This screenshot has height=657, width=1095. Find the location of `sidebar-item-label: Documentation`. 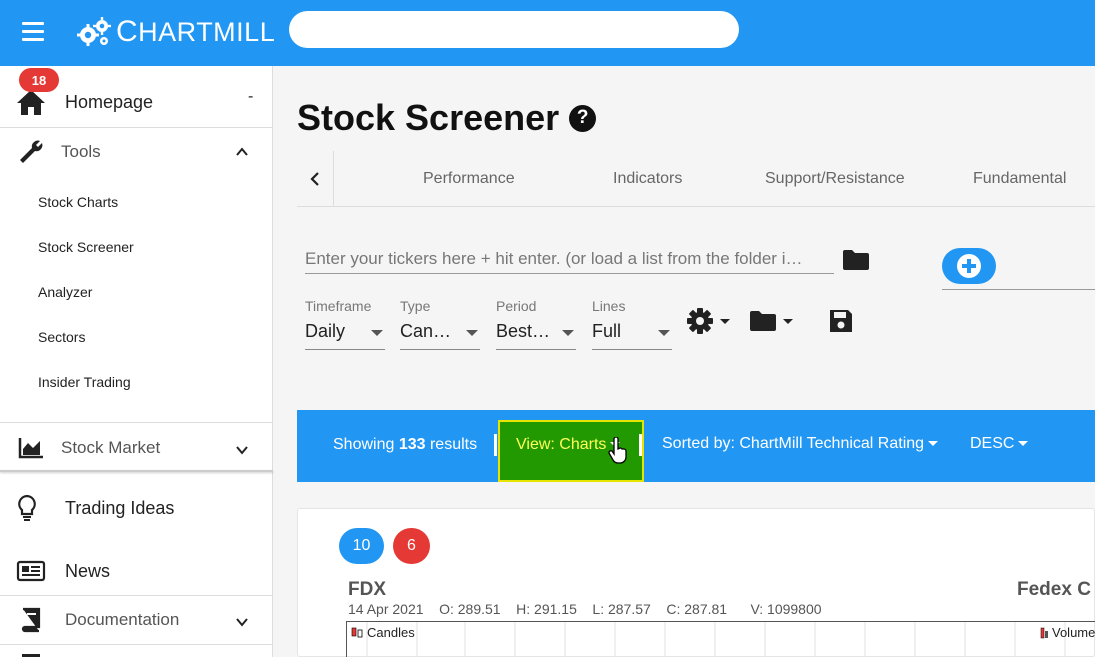

sidebar-item-label: Documentation is located at coordinates (122, 619).